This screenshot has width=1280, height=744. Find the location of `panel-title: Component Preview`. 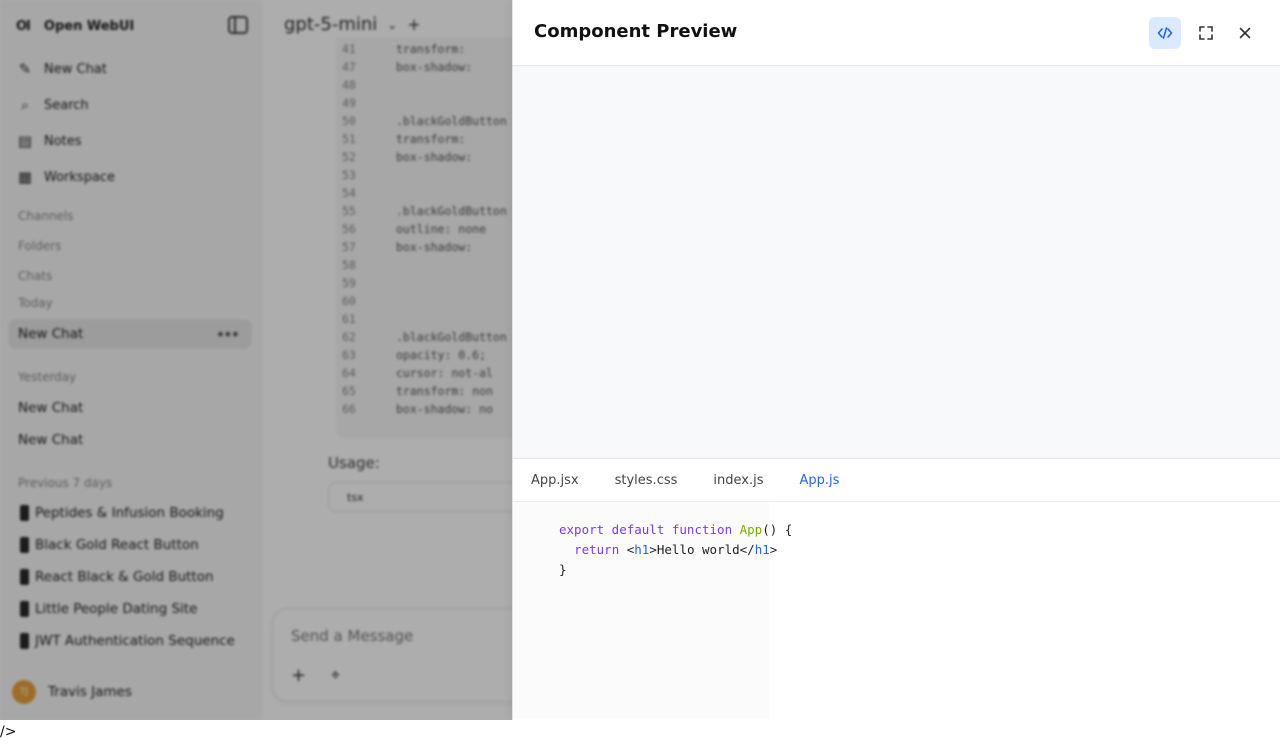

panel-title: Component Preview is located at coordinates (636, 31).